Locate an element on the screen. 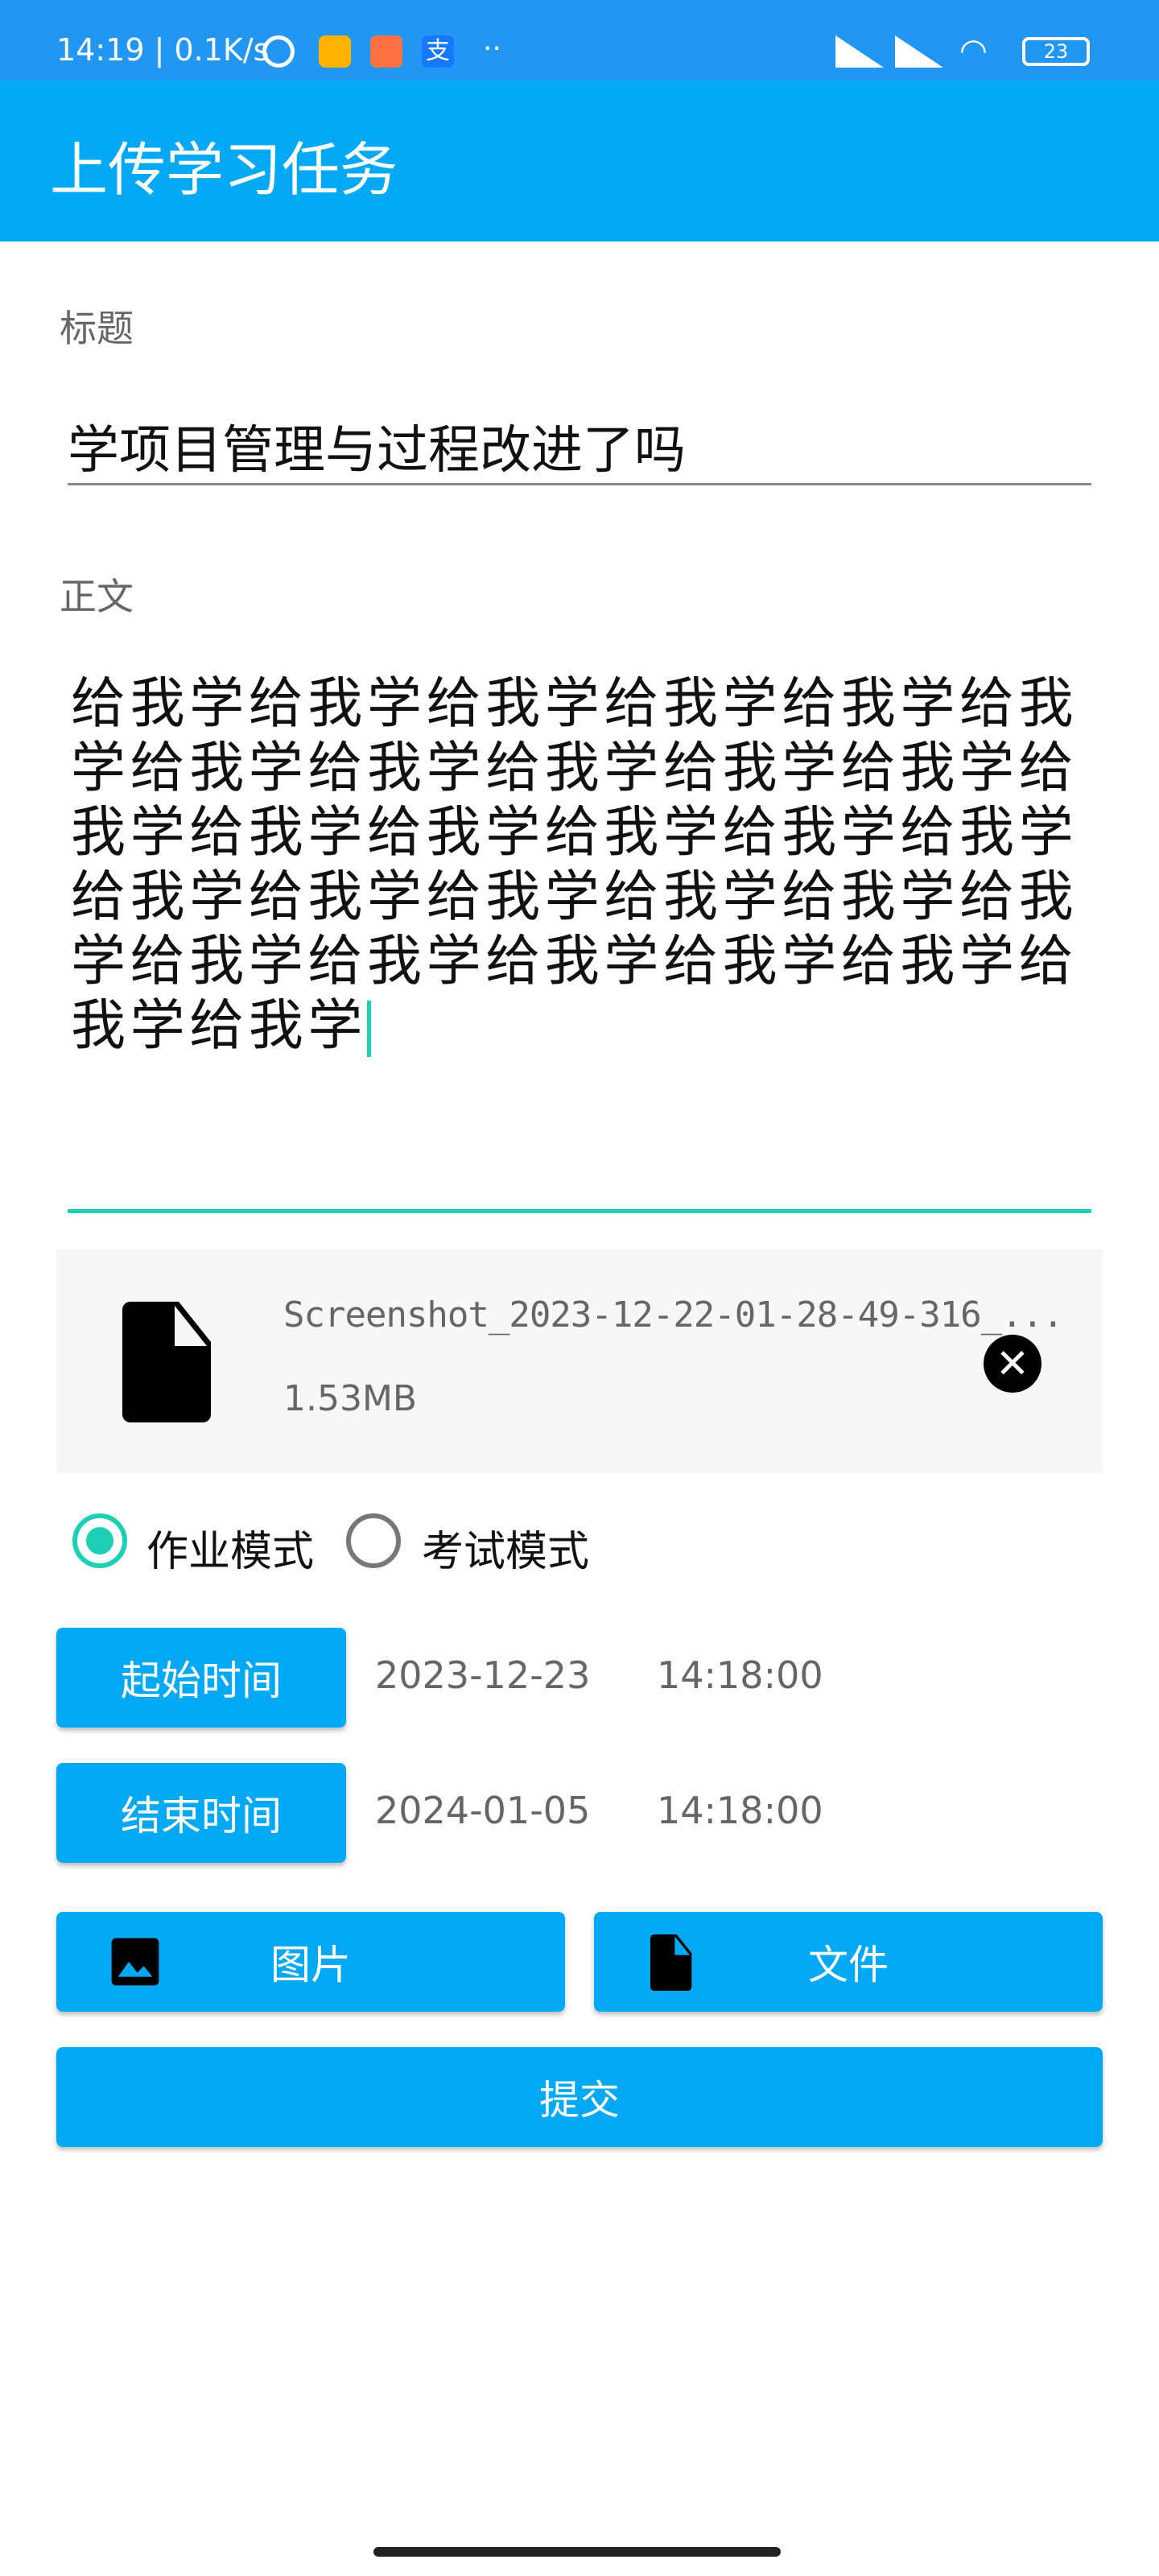  end-time-button: 结束时间 is located at coordinates (201, 1813).